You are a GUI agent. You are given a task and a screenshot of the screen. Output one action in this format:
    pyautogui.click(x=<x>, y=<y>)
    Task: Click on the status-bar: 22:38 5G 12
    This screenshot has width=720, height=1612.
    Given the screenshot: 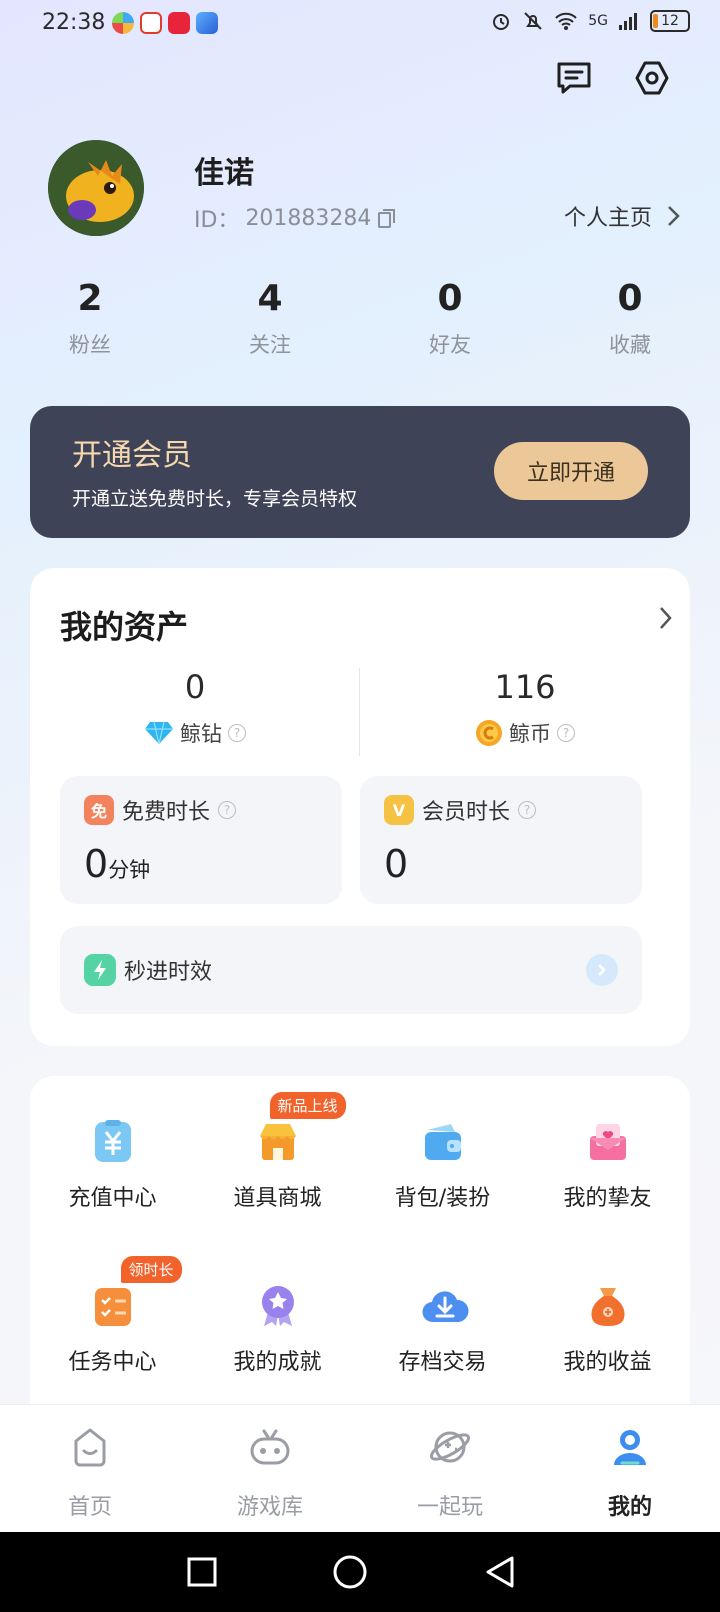 What is the action you would take?
    pyautogui.click(x=360, y=23)
    